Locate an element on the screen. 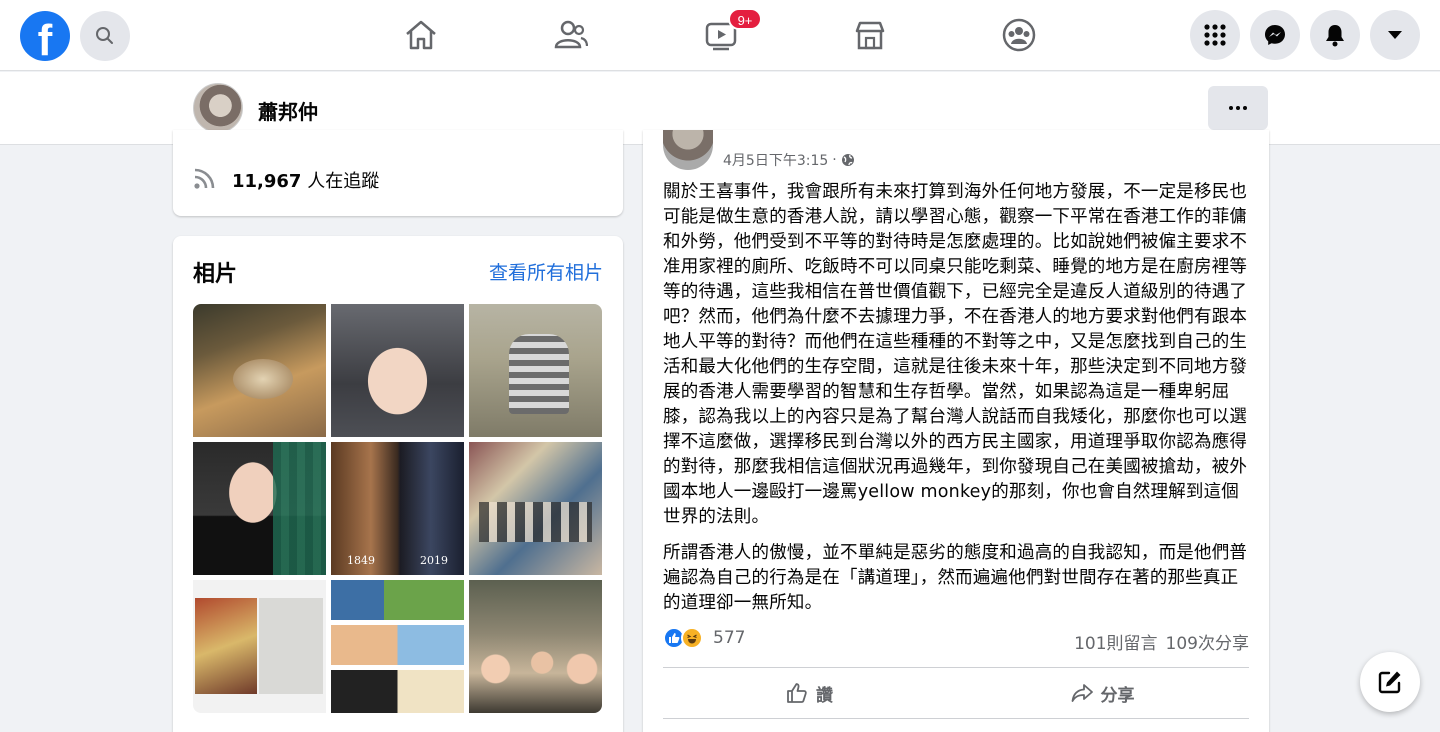 The height and width of the screenshot is (732, 1440). home-icon is located at coordinates (421, 35).